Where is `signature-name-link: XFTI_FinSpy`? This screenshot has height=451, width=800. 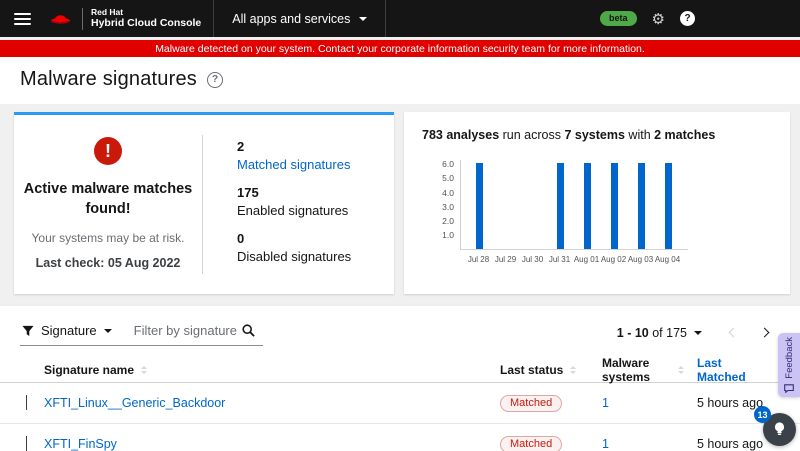
signature-name-link: XFTI_FinSpy is located at coordinates (80, 444).